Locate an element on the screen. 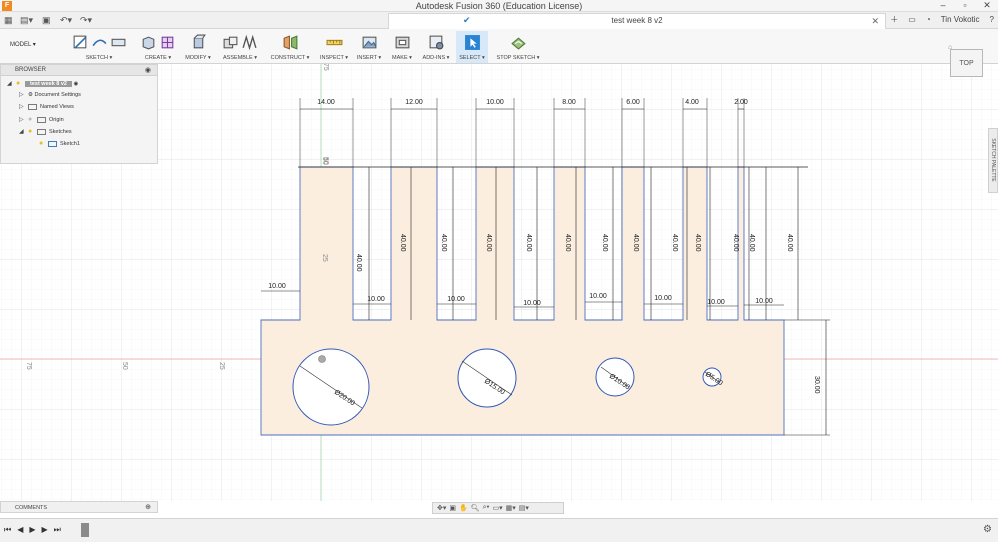 The image size is (998, 542). left-step-dimension: 10.00 is located at coordinates (277, 286).